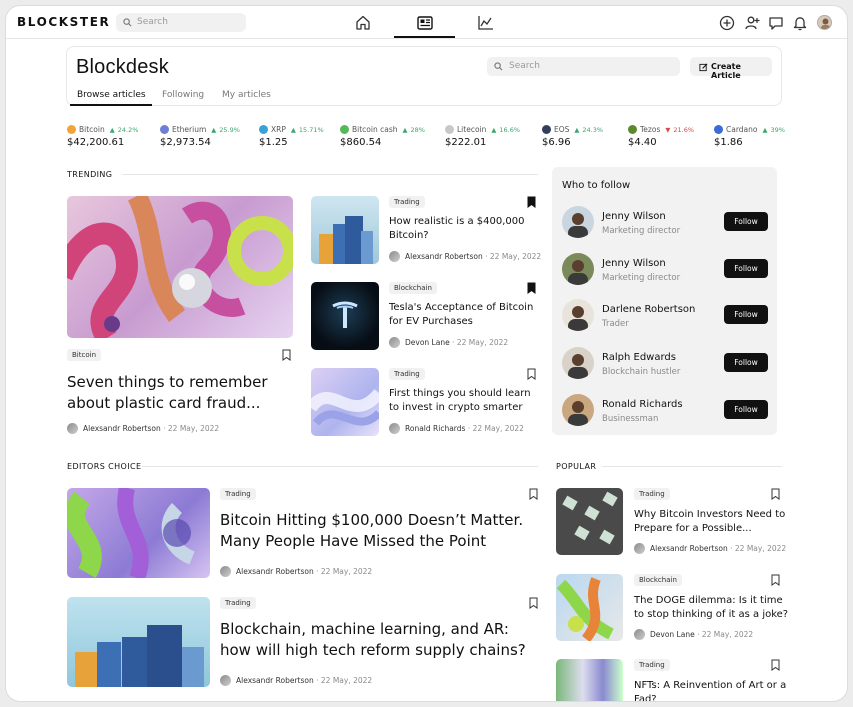 This screenshot has width=853, height=707. Describe the element at coordinates (711, 615) in the screenshot. I see `article-title-line2: to stop thinking of it as a joke?` at that location.